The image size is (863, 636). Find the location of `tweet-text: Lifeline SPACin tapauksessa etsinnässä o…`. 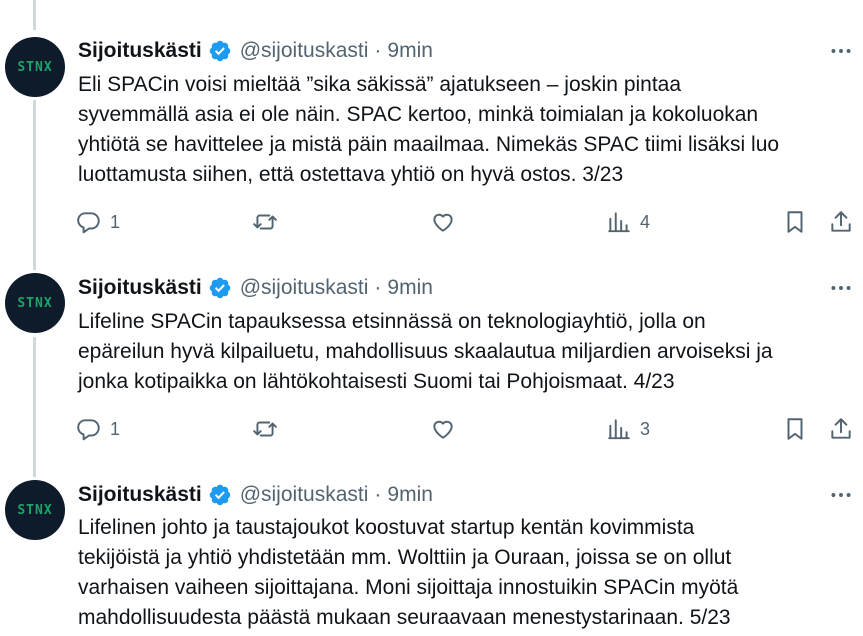

tweet-text: Lifeline SPACin tapauksessa etsinnässä o… is located at coordinates (425, 351).